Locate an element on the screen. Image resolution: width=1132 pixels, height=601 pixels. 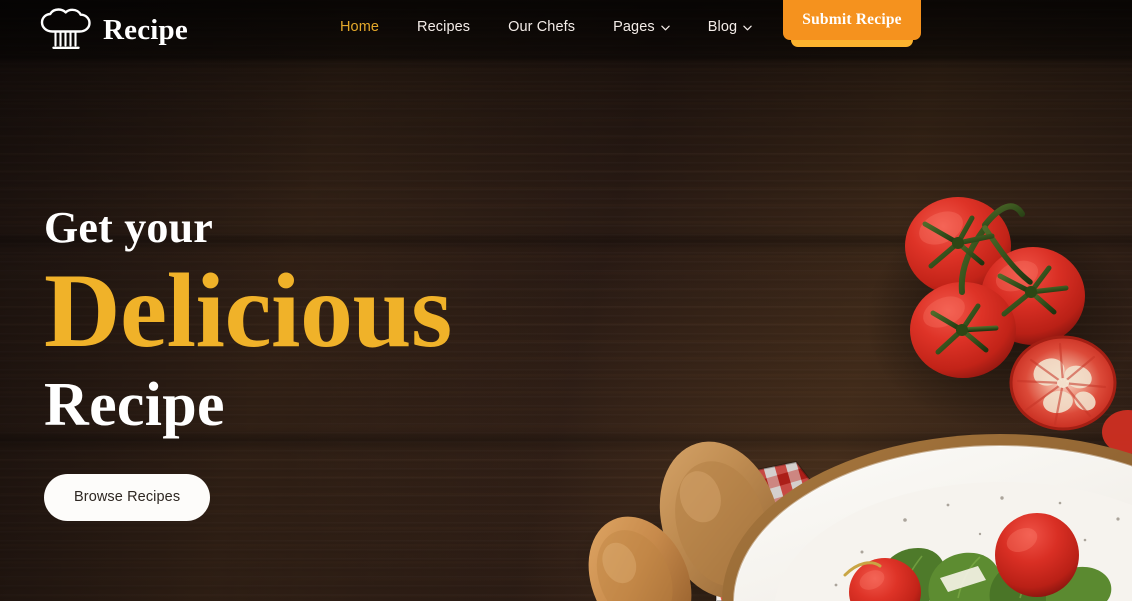
nav-label: Pages is located at coordinates (634, 27).